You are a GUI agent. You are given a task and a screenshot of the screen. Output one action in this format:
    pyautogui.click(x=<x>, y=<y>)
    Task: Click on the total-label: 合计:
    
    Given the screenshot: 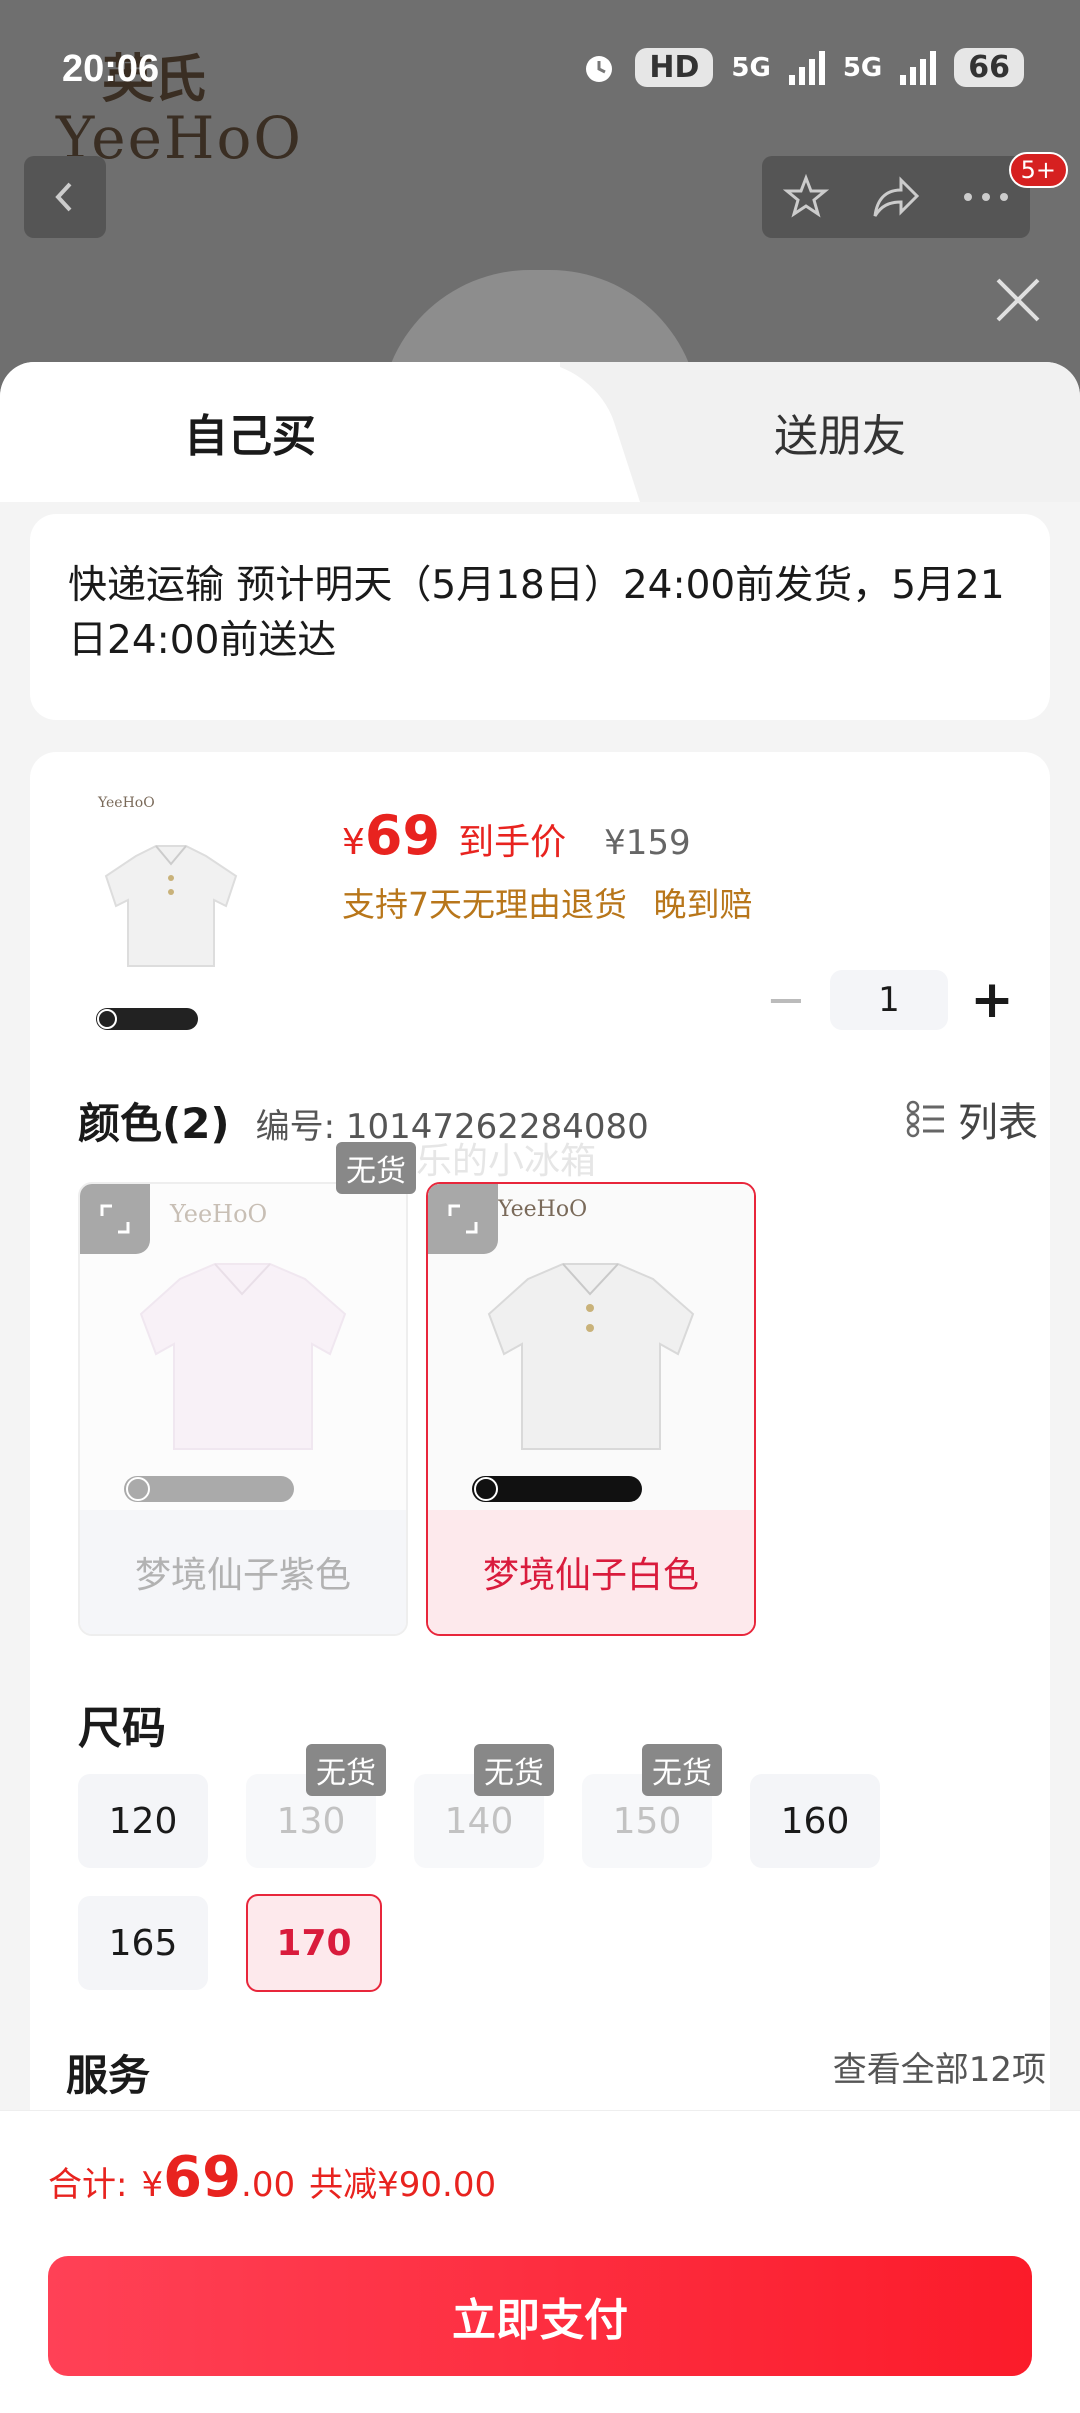 What is the action you would take?
    pyautogui.click(x=88, y=2185)
    